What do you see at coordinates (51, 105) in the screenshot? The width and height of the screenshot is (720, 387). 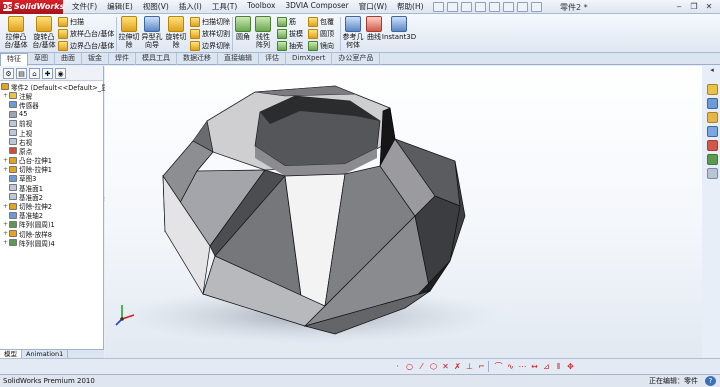 I see `tree-item: 传感器` at bounding box center [51, 105].